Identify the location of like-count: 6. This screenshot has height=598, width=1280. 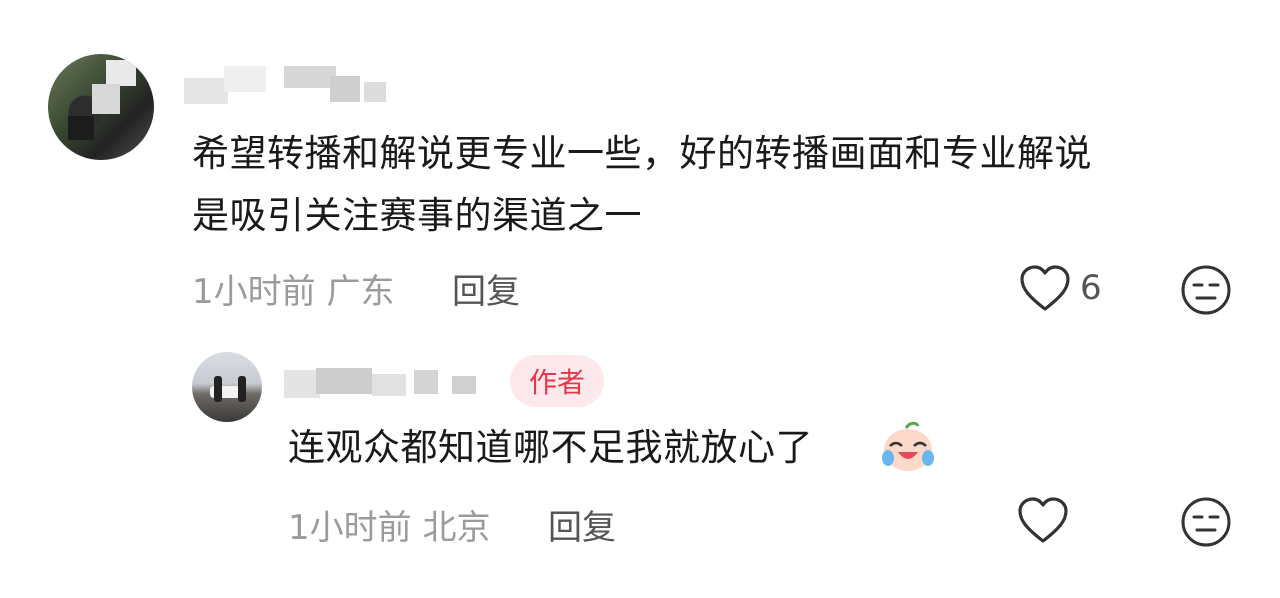
(1091, 288).